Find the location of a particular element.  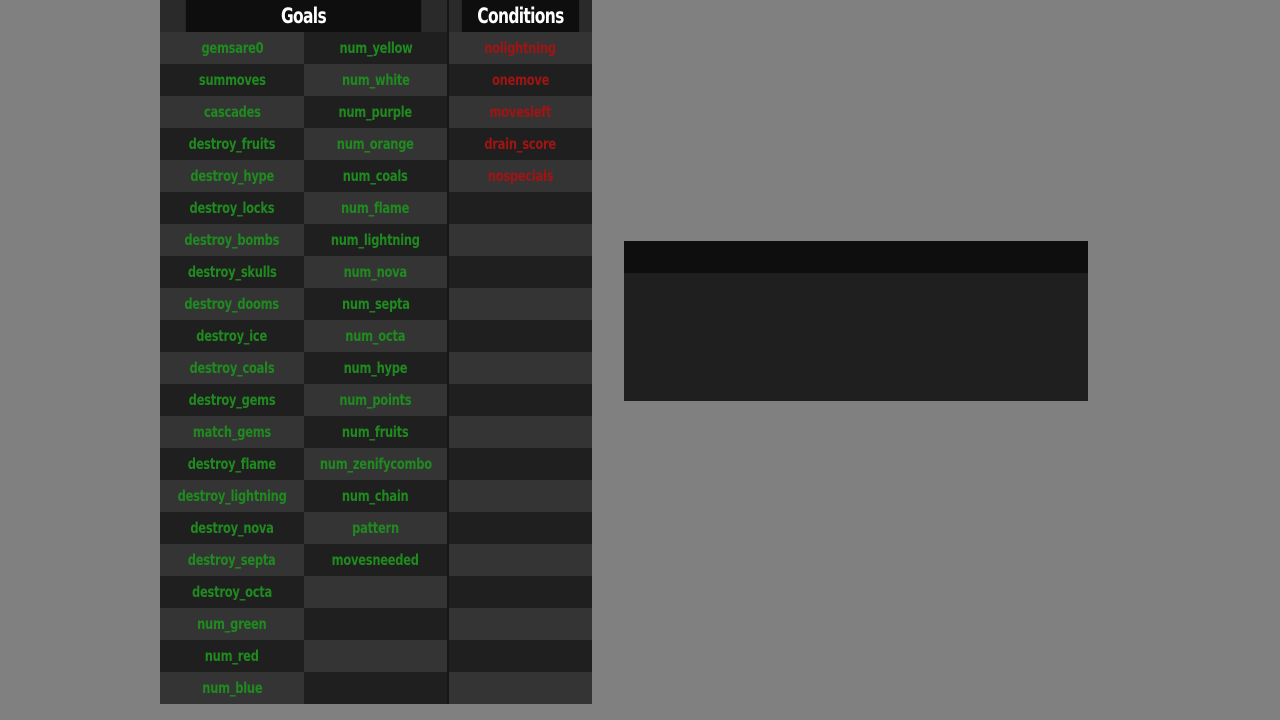

goal-item-match-gems: match_gems is located at coordinates (232, 432).